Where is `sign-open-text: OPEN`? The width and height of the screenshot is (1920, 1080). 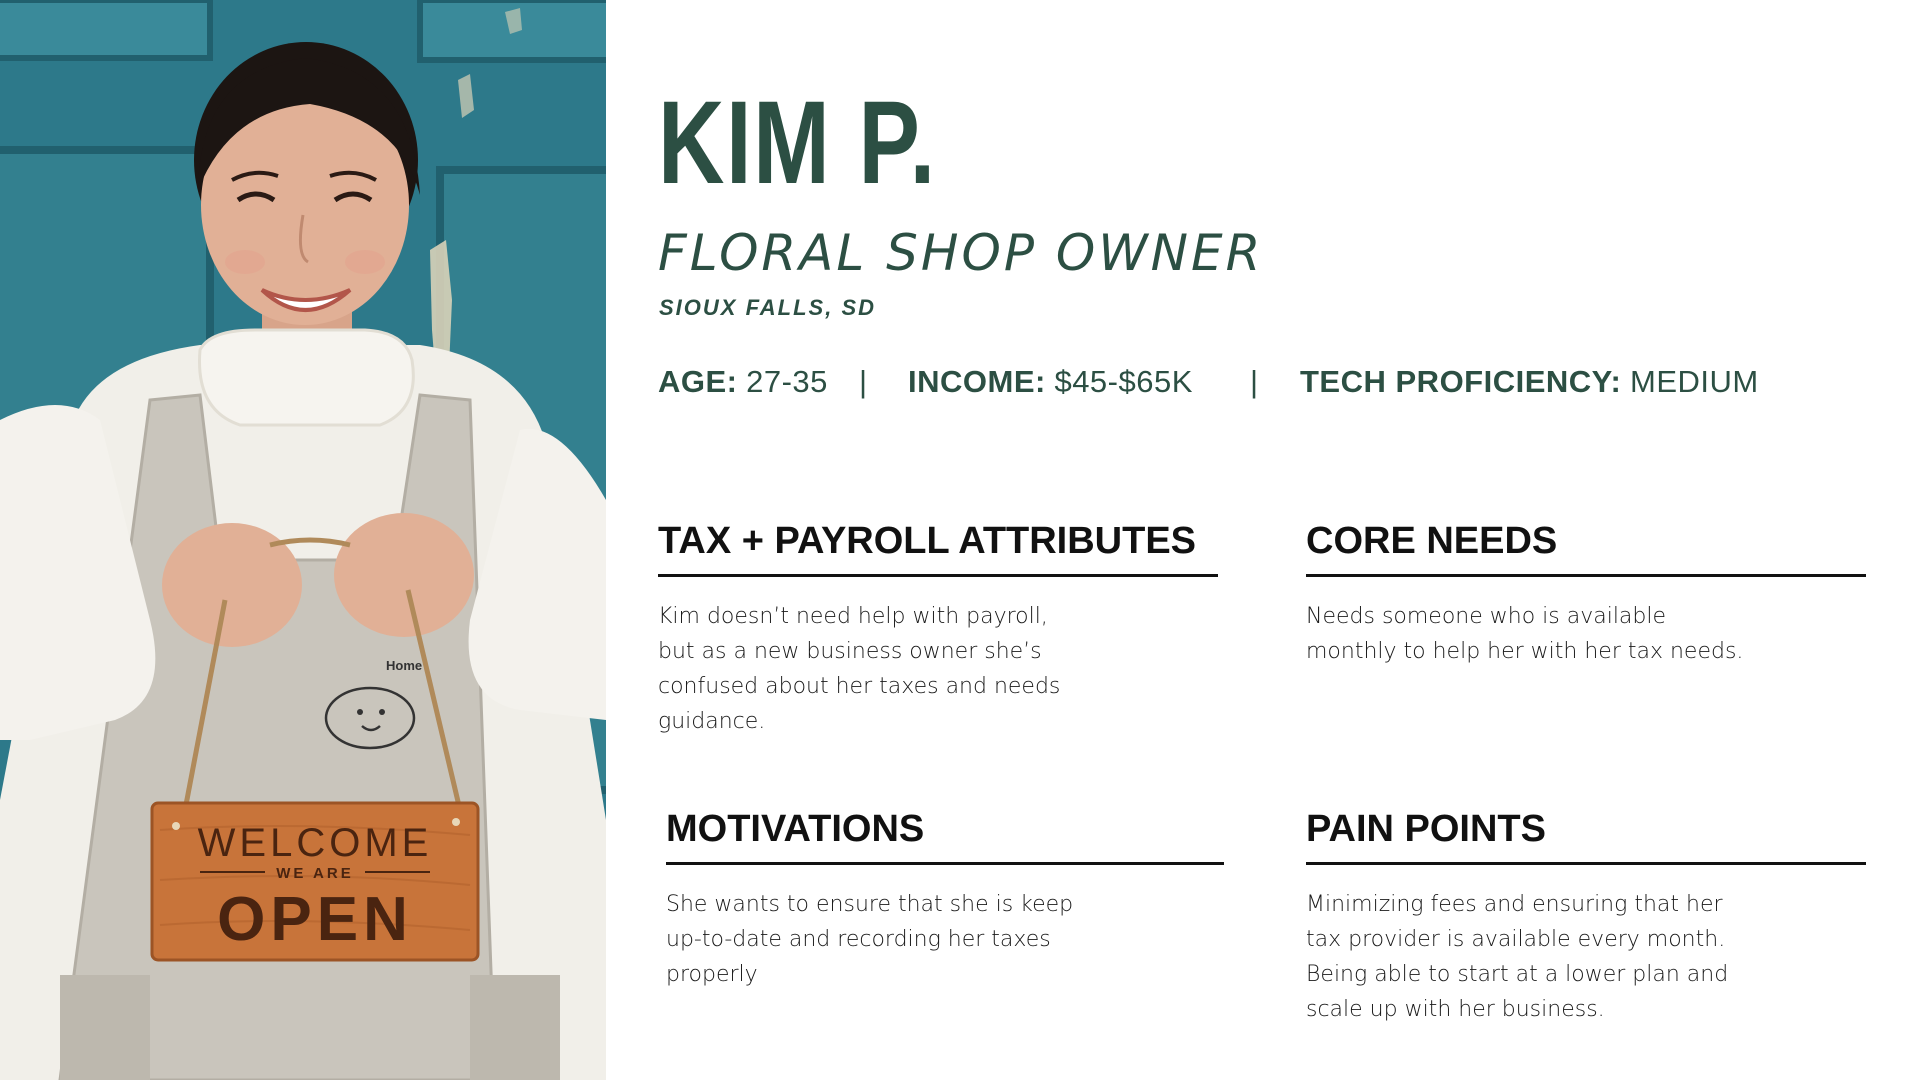
sign-open-text: OPEN is located at coordinates (315, 919).